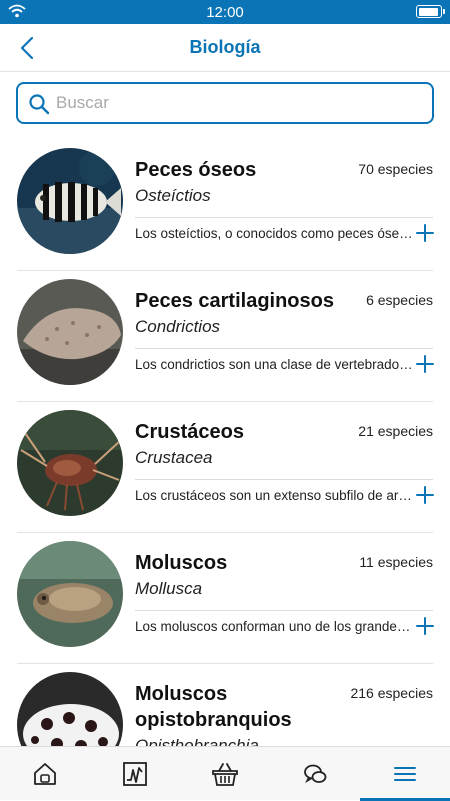 The height and width of the screenshot is (801, 450). I want to click on nav-bar: Biología, so click(225, 48).